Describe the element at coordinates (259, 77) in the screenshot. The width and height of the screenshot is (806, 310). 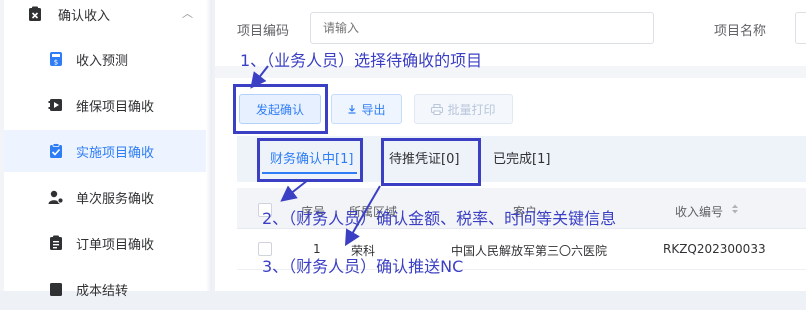
I see `arrow-to-initiate` at that location.